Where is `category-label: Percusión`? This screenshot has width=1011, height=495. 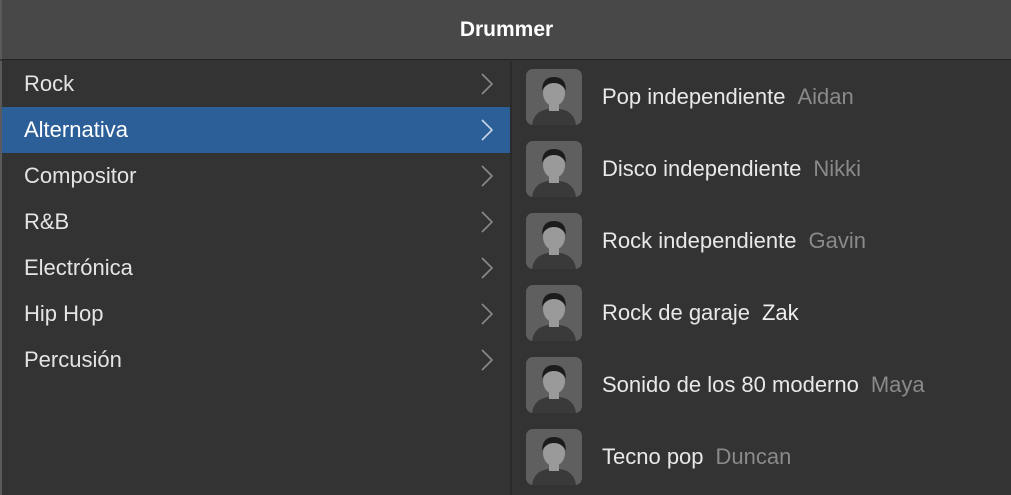 category-label: Percusión is located at coordinates (73, 359).